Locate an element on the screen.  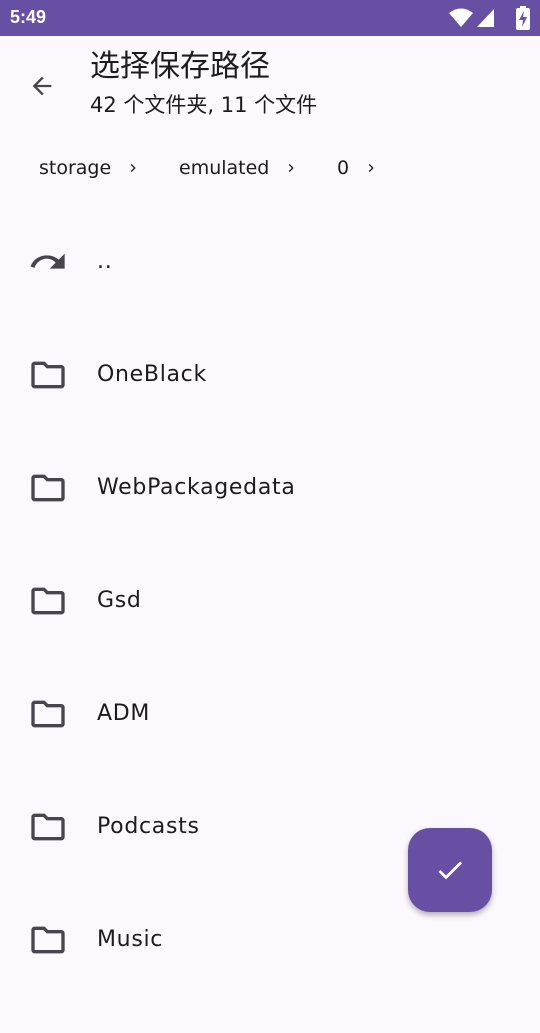
folder-name: Music is located at coordinates (130, 939).